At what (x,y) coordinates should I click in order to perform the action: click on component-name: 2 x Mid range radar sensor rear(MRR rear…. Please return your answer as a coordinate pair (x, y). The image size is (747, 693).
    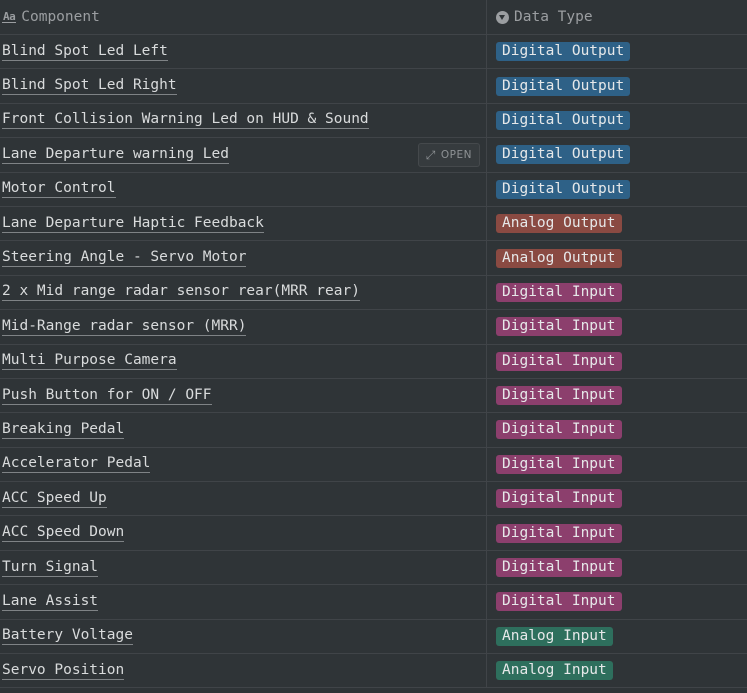
    Looking at the image, I should click on (181, 292).